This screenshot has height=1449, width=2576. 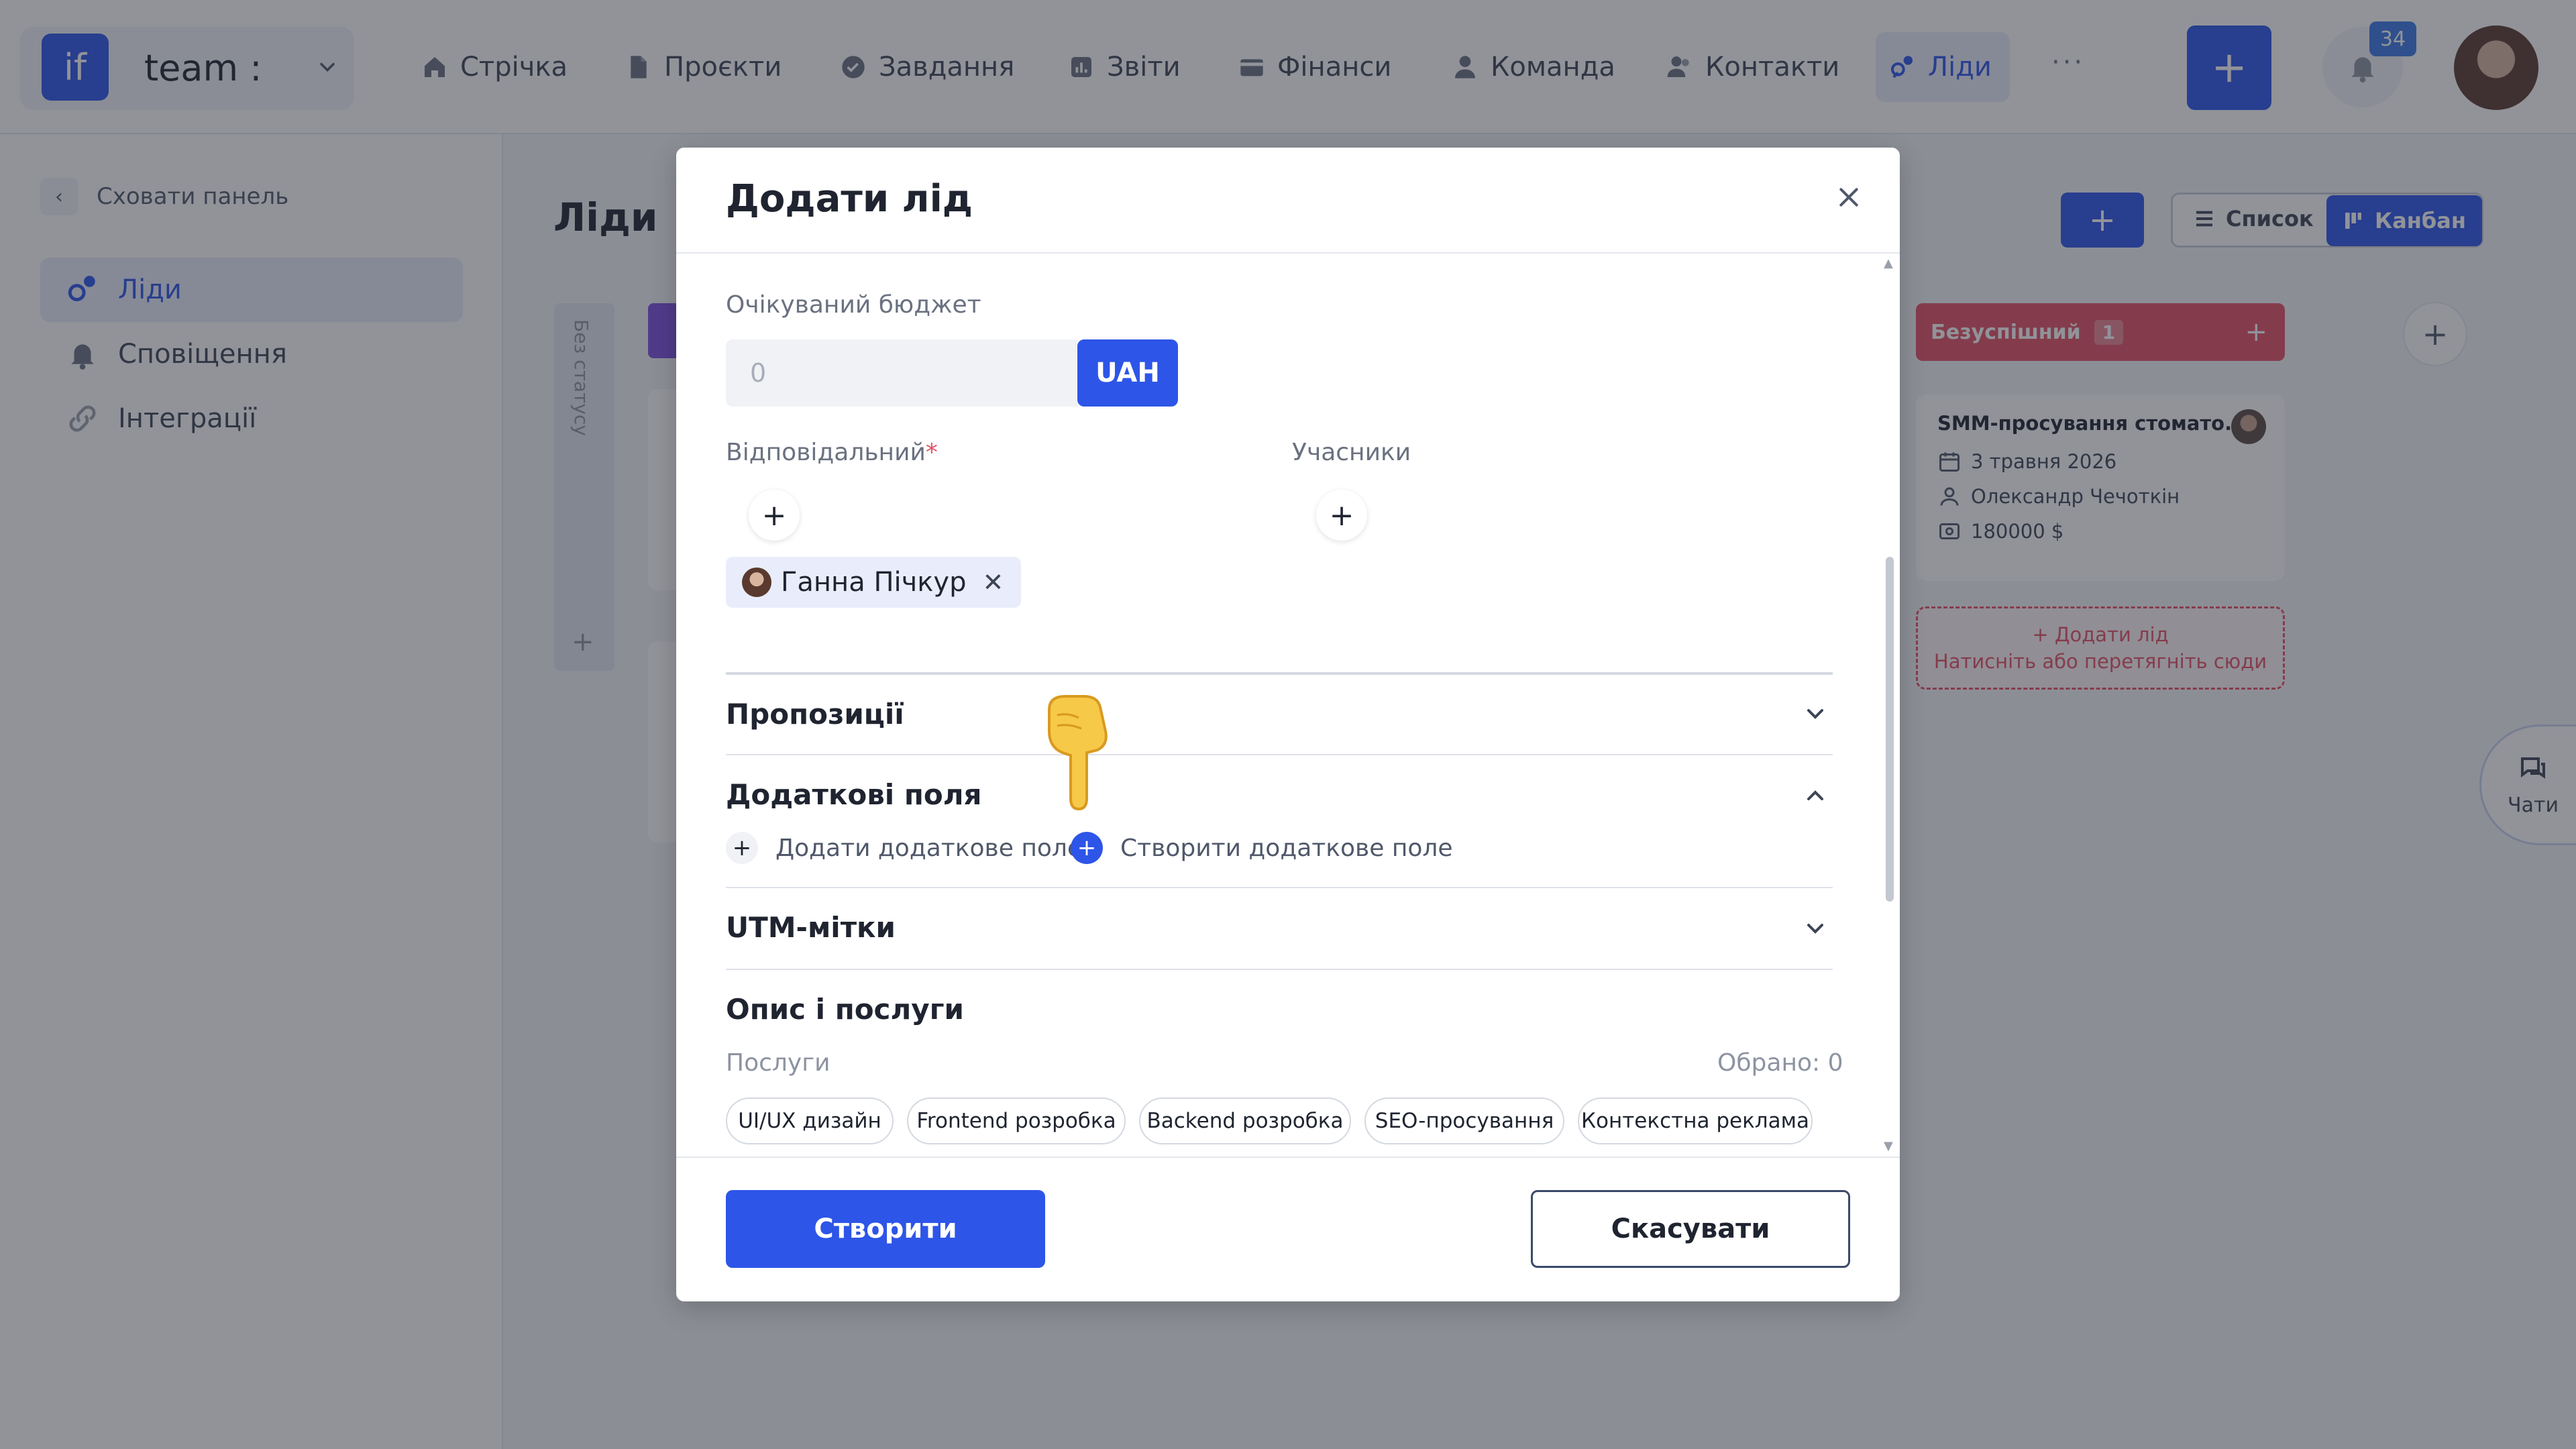 I want to click on service-tag: UI/UX дизайн, so click(x=810, y=1120).